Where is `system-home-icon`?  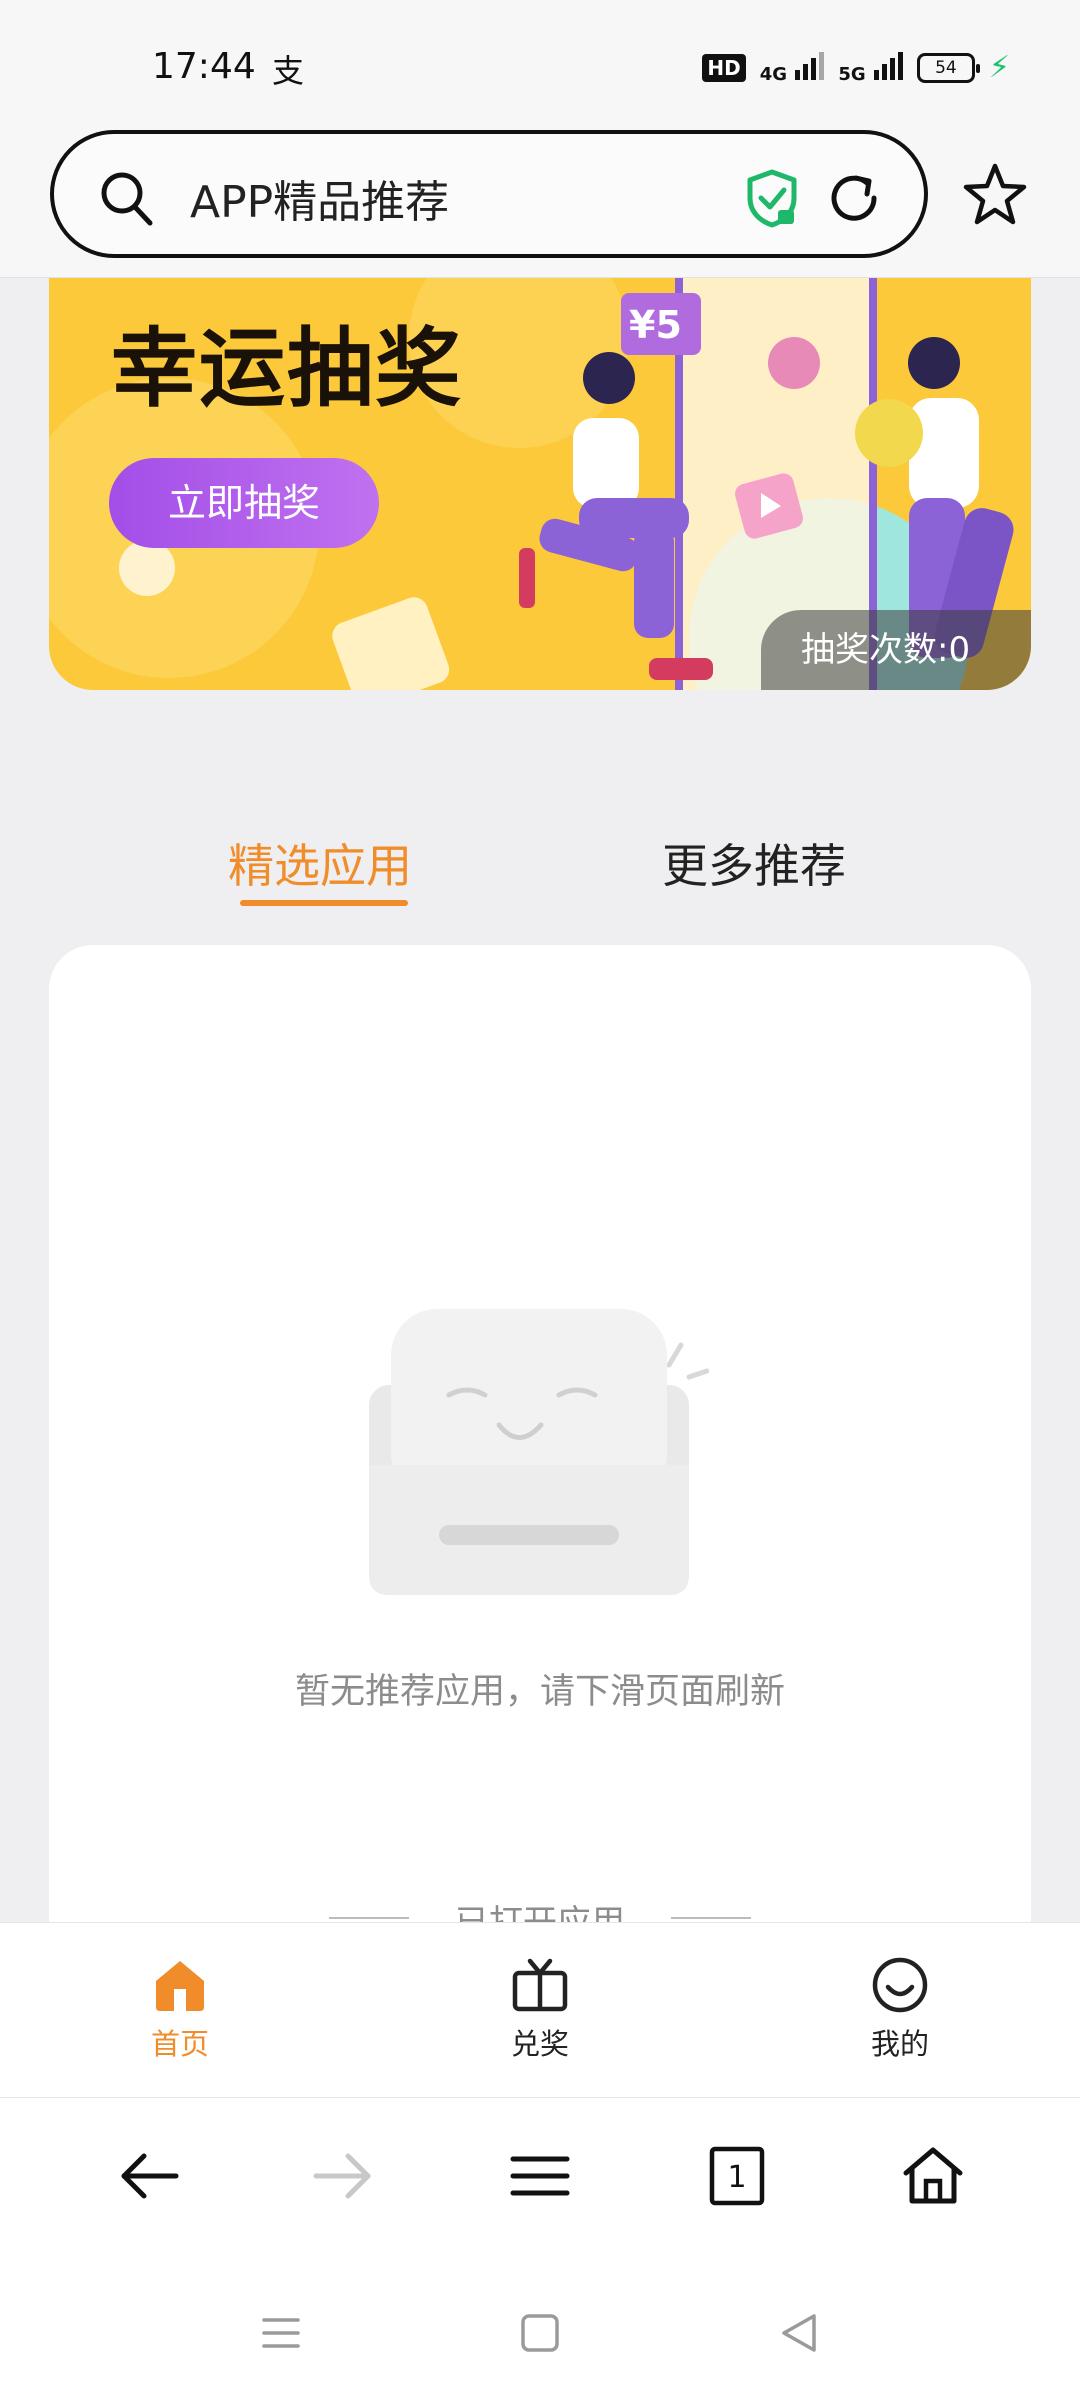 system-home-icon is located at coordinates (540, 2333).